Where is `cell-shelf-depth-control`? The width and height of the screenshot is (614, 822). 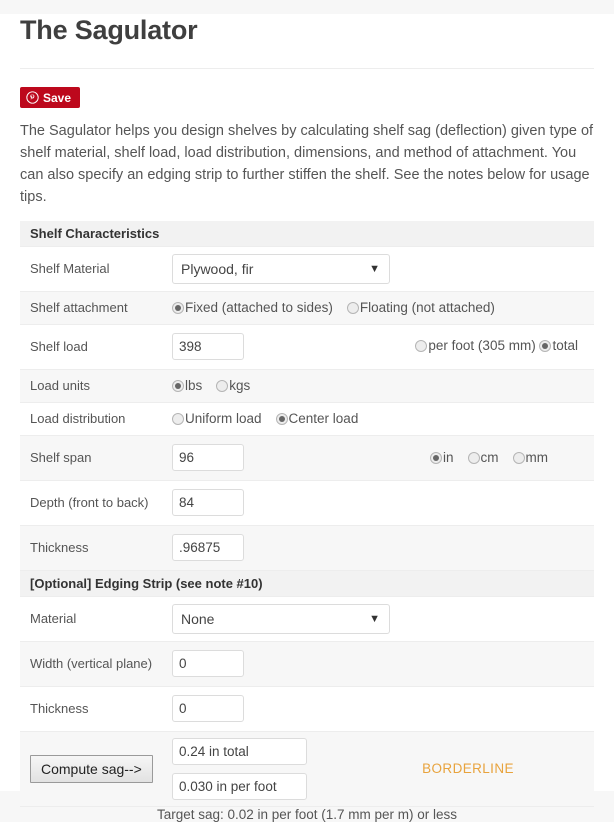 cell-shelf-depth-control is located at coordinates (383, 503).